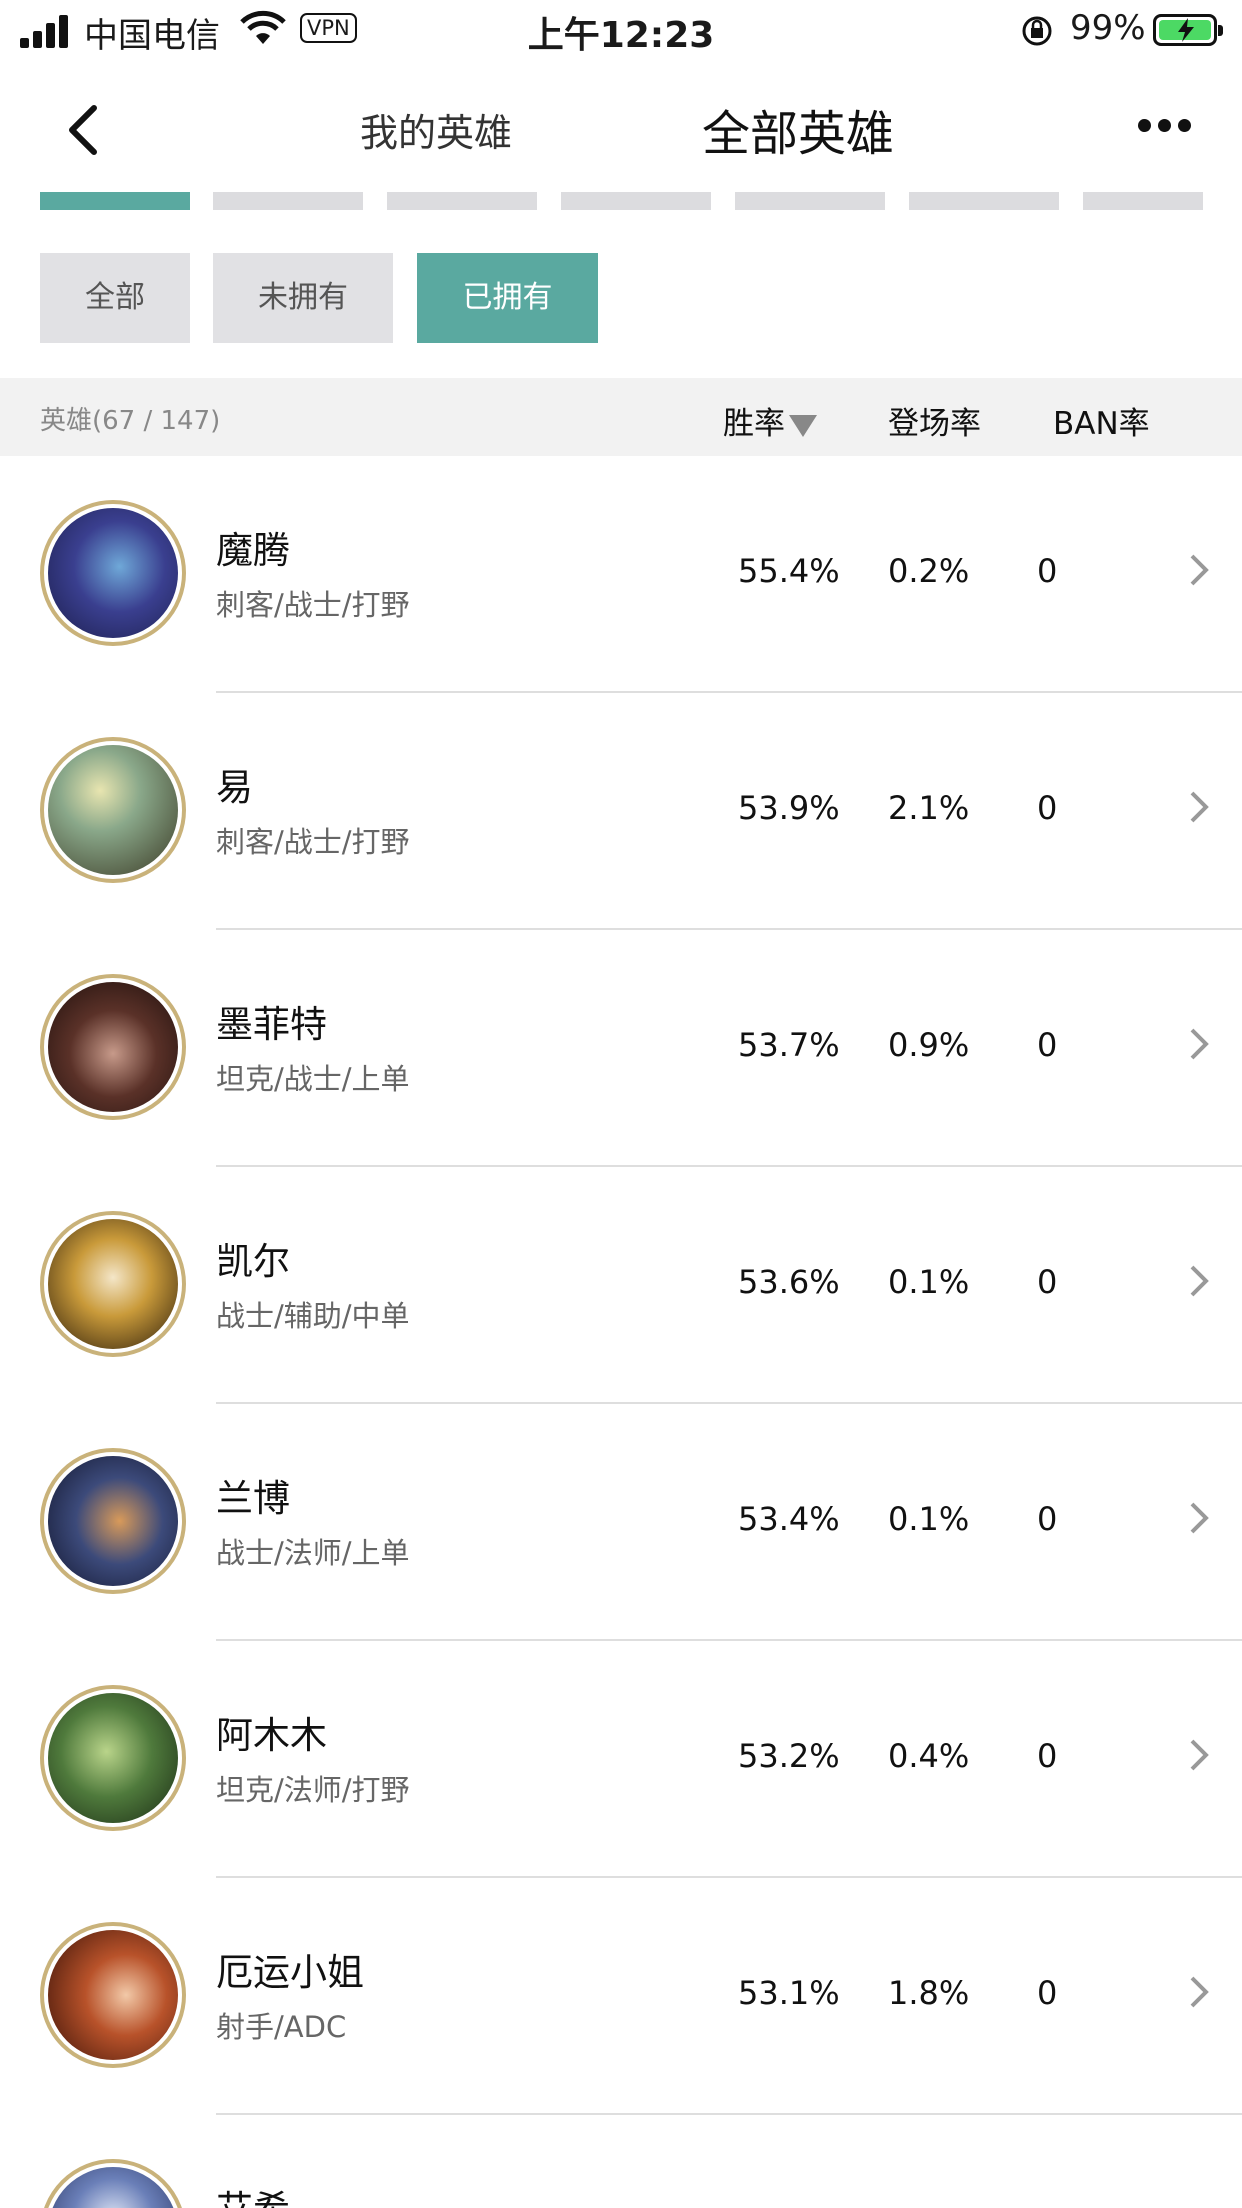  Describe the element at coordinates (789, 1756) in the screenshot. I see `win-rate: 53.2%` at that location.